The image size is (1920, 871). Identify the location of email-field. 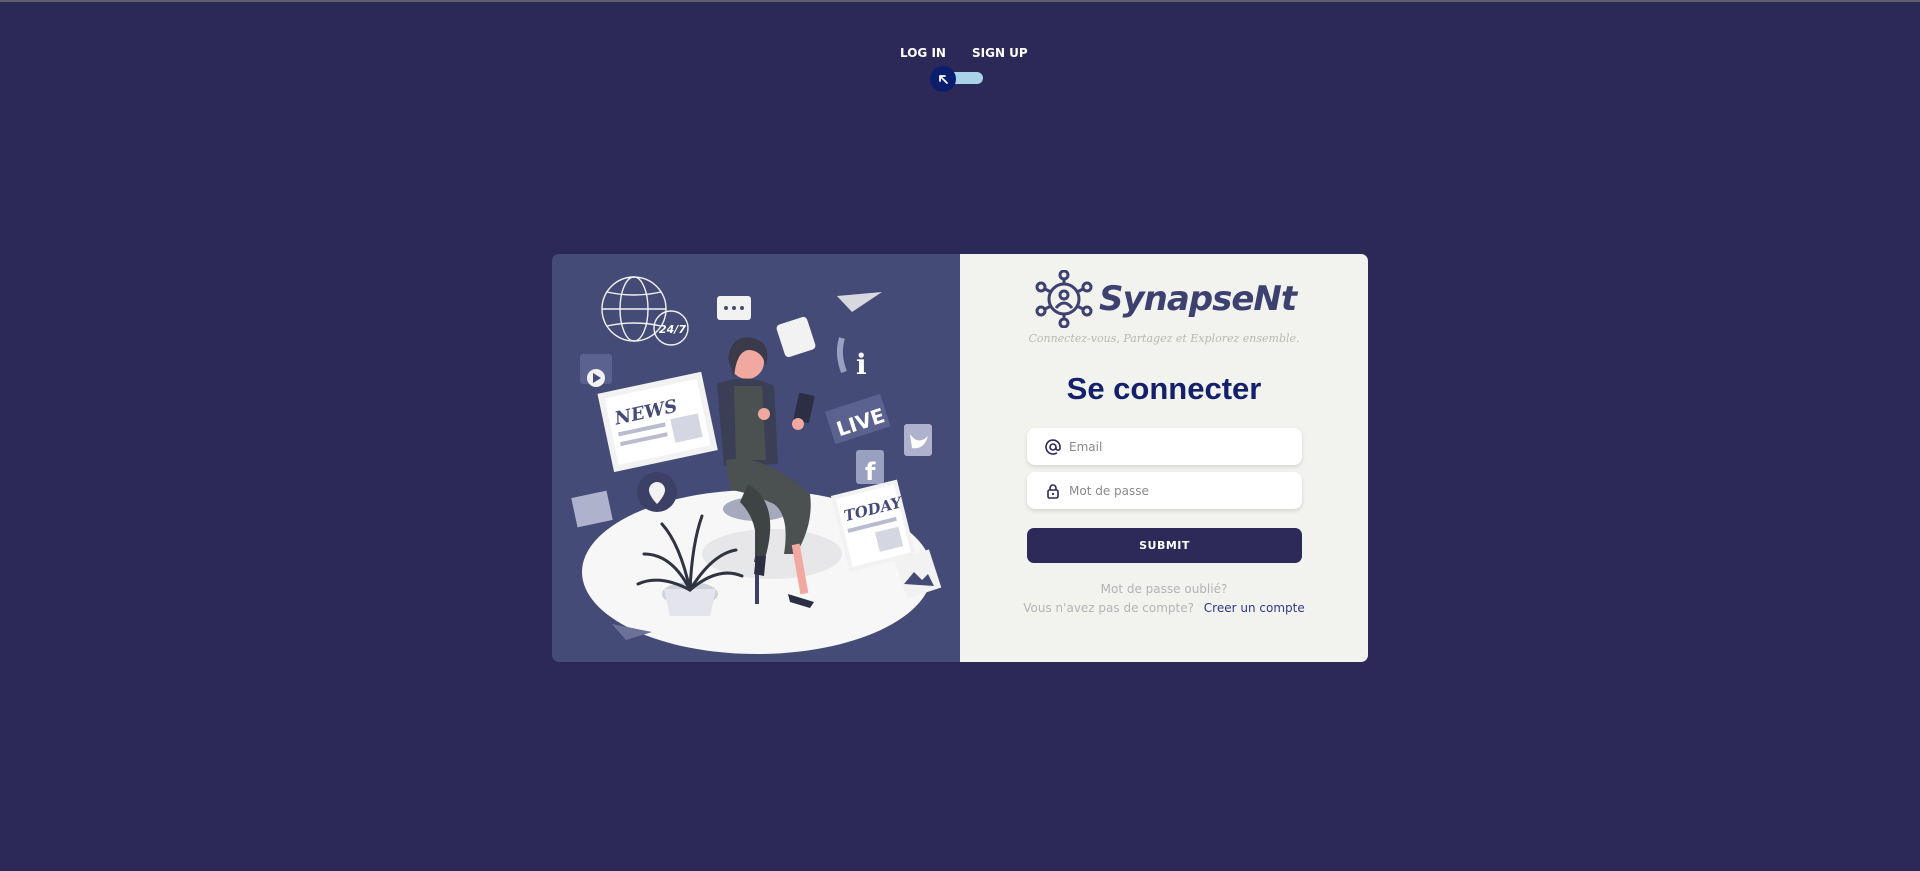
(1164, 446).